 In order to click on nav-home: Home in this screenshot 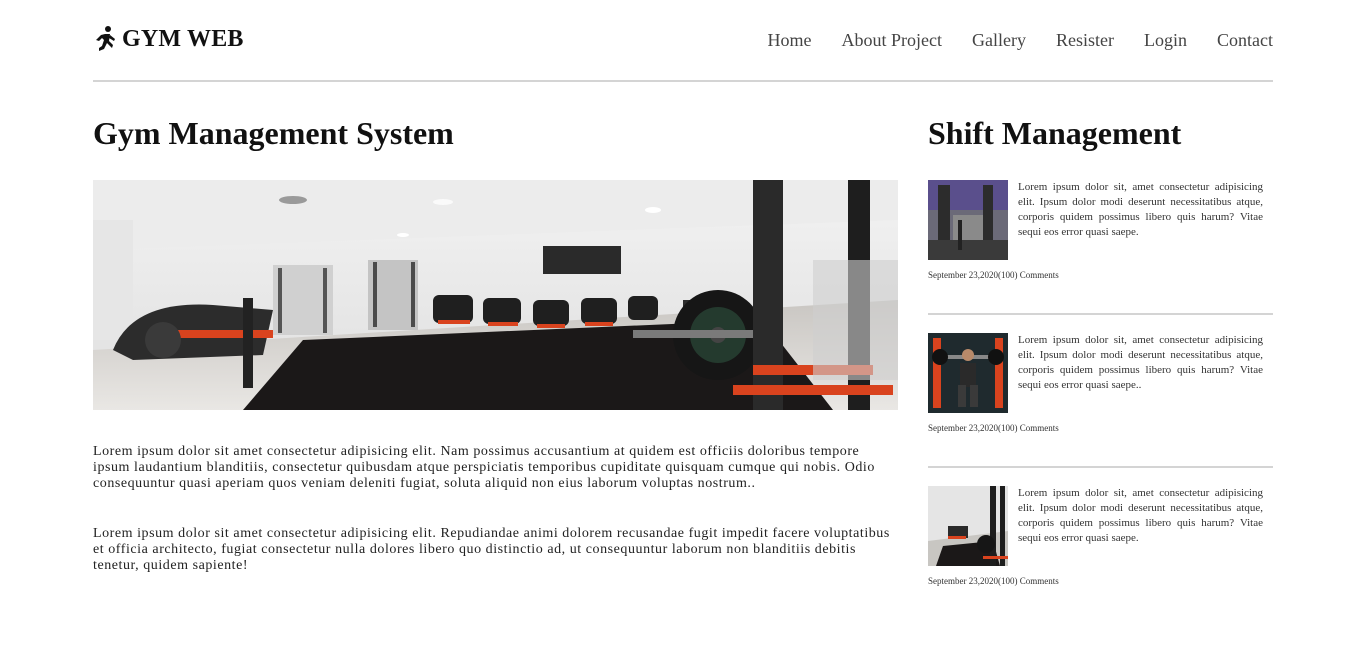, I will do `click(790, 40)`.